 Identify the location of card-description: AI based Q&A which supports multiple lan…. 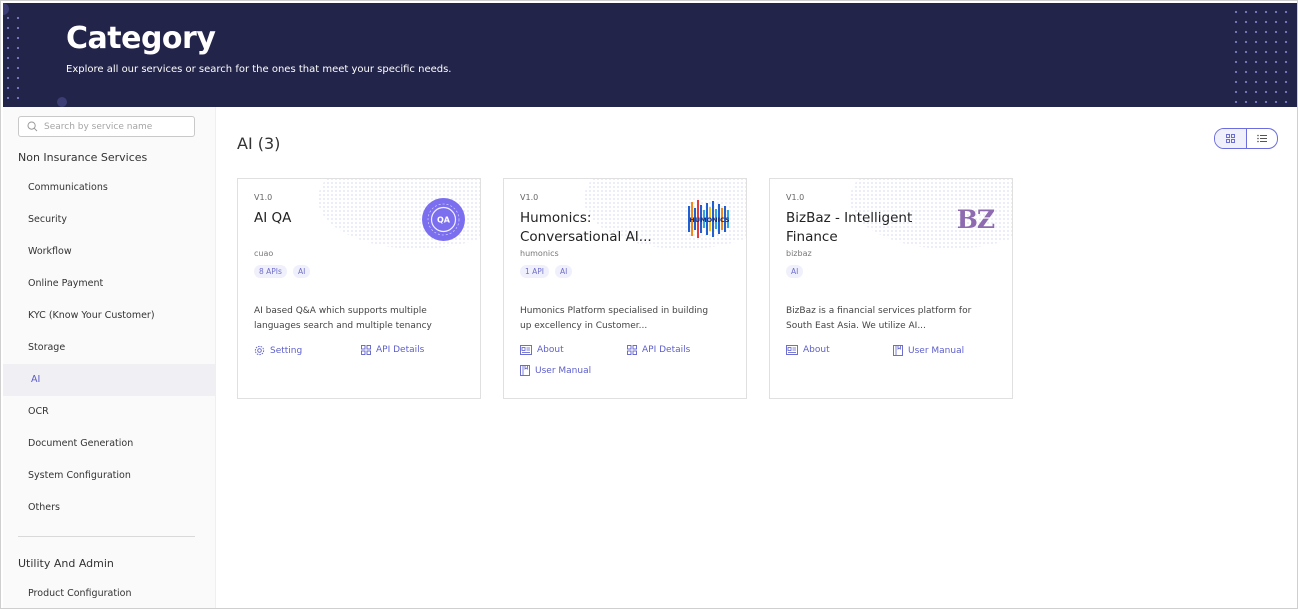
(343, 318).